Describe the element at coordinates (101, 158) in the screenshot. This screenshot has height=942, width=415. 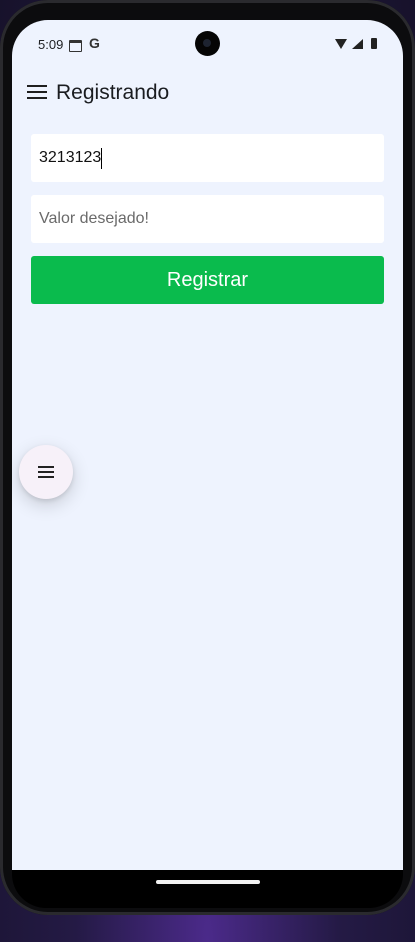
I see `text-cursor` at that location.